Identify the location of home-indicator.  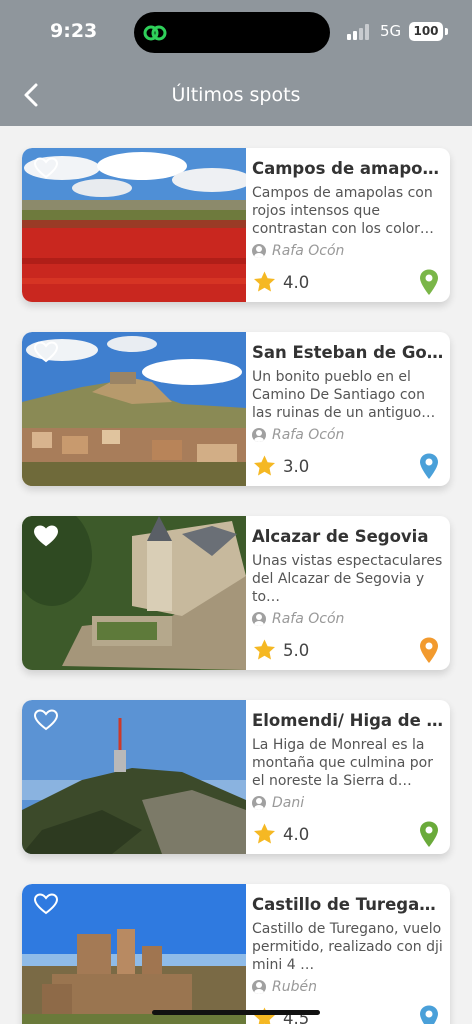
(236, 1012).